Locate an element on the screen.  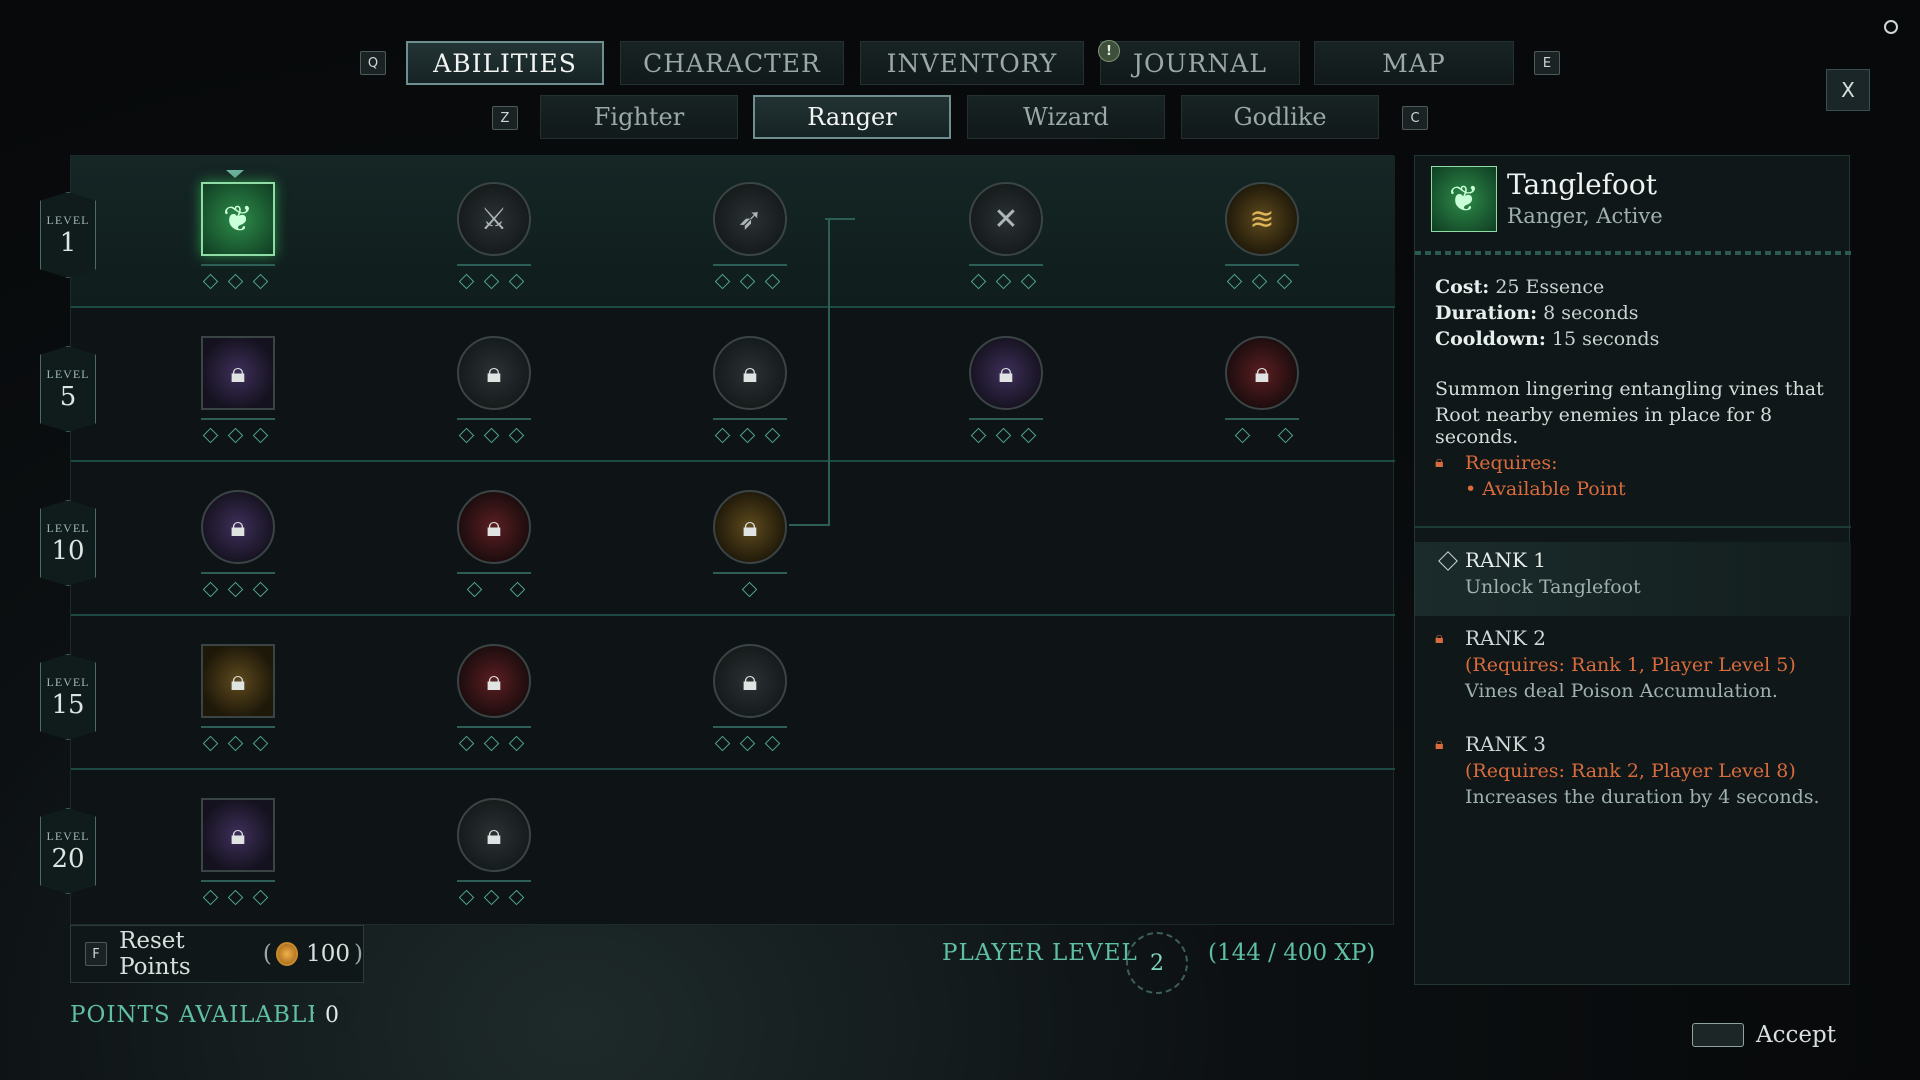
rank-3-requirement: (Requires: Rank 2, Player Level 8) is located at coordinates (1630, 771).